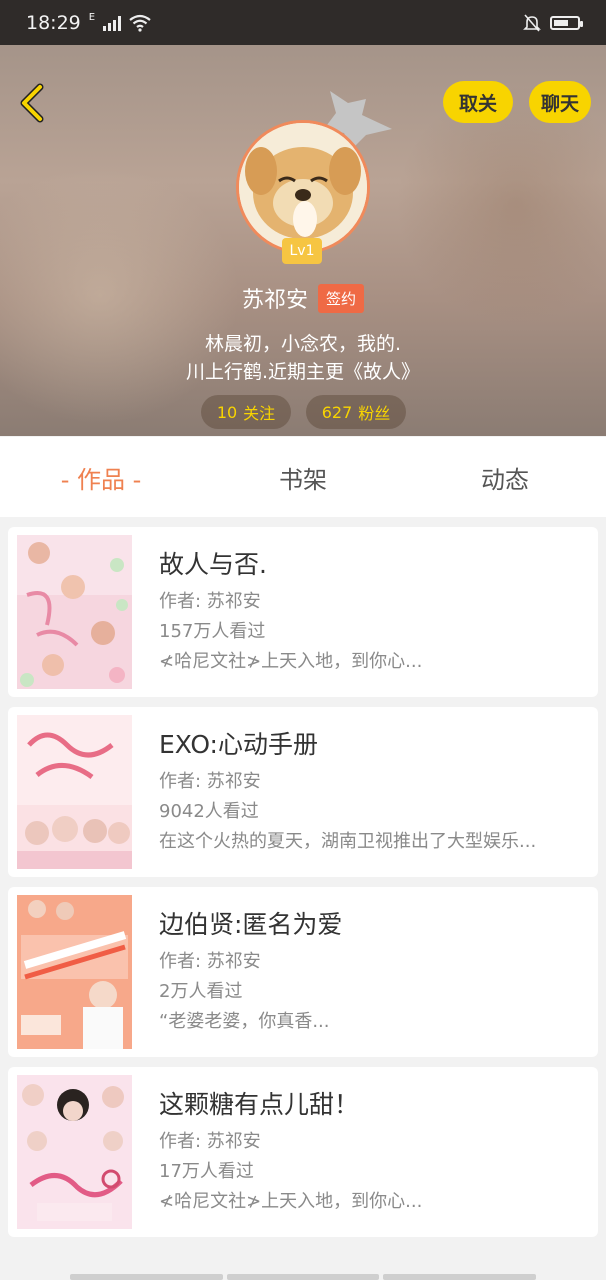 This screenshot has height=1280, width=606. Describe the element at coordinates (566, 22) in the screenshot. I see `battery-icon` at that location.